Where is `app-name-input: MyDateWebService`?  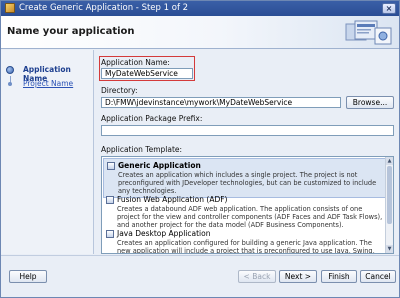
app-name-input: MyDateWebService is located at coordinates (147, 73).